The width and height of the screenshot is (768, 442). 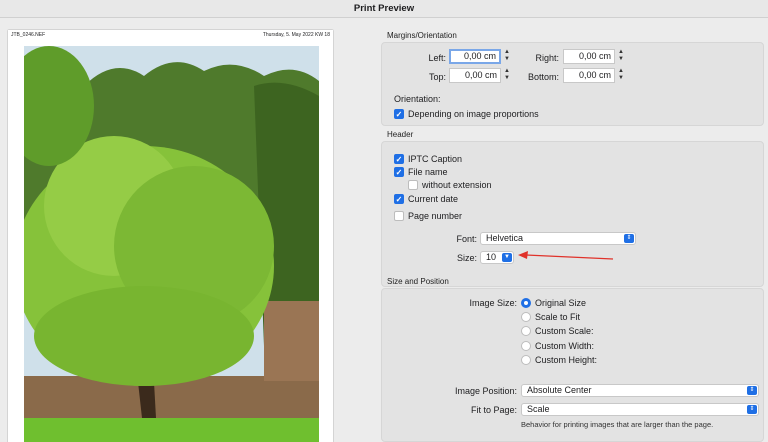 I want to click on size-select-value: 10, so click(x=491, y=257).